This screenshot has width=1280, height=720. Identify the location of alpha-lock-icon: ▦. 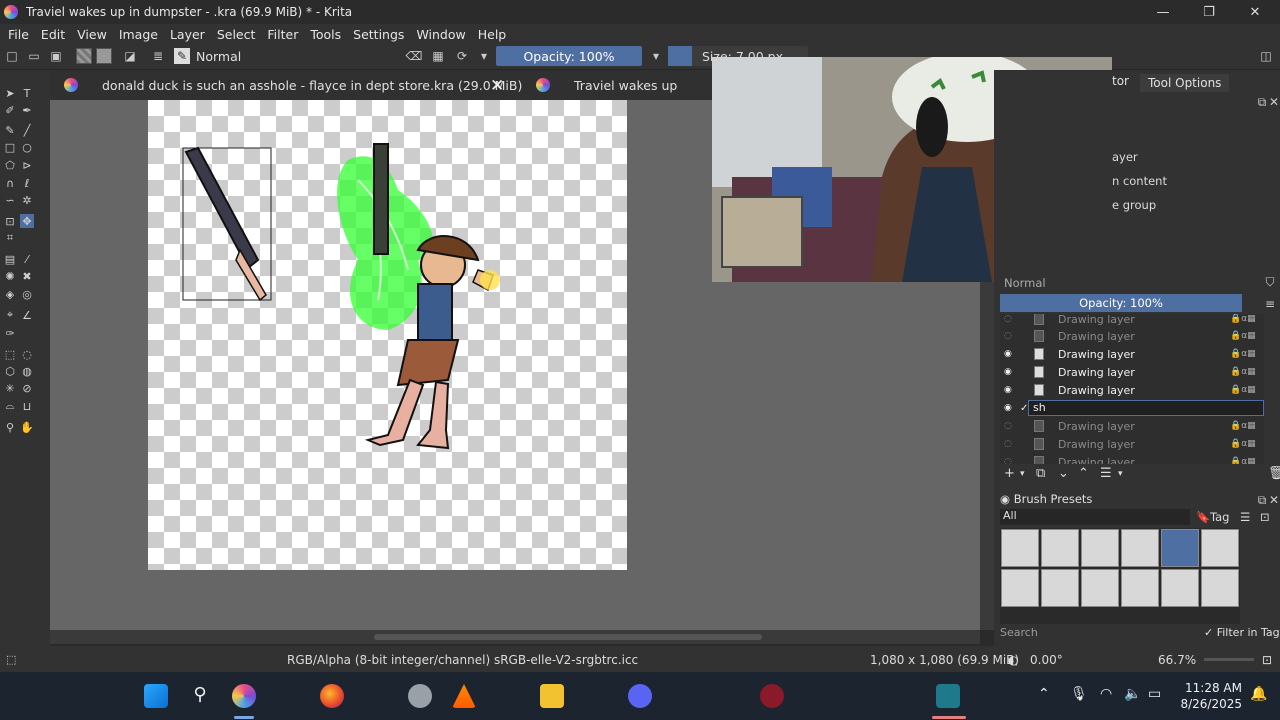
(438, 56).